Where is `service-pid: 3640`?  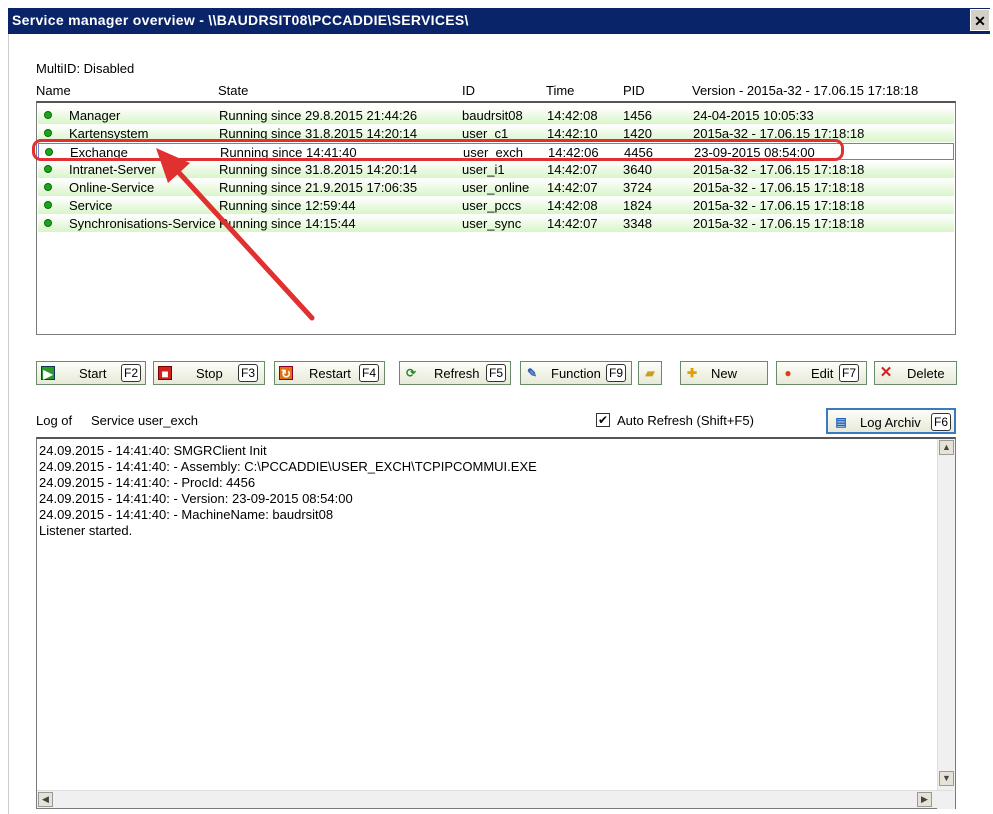 service-pid: 3640 is located at coordinates (637, 169).